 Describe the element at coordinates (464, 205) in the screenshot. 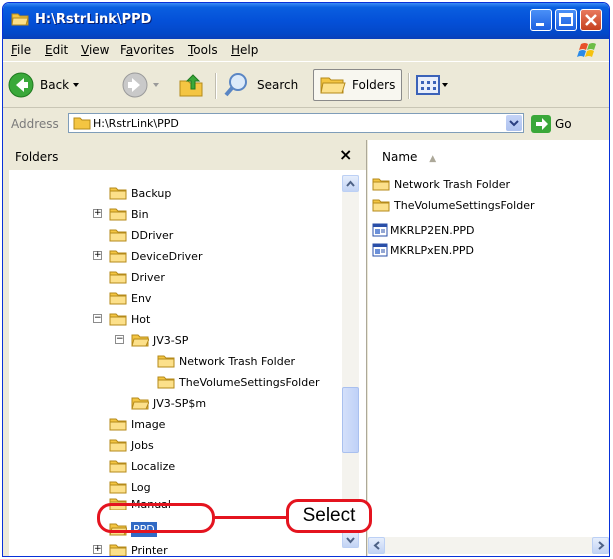

I see `file-list-item-label: TheVolumeSettingsFolder` at that location.